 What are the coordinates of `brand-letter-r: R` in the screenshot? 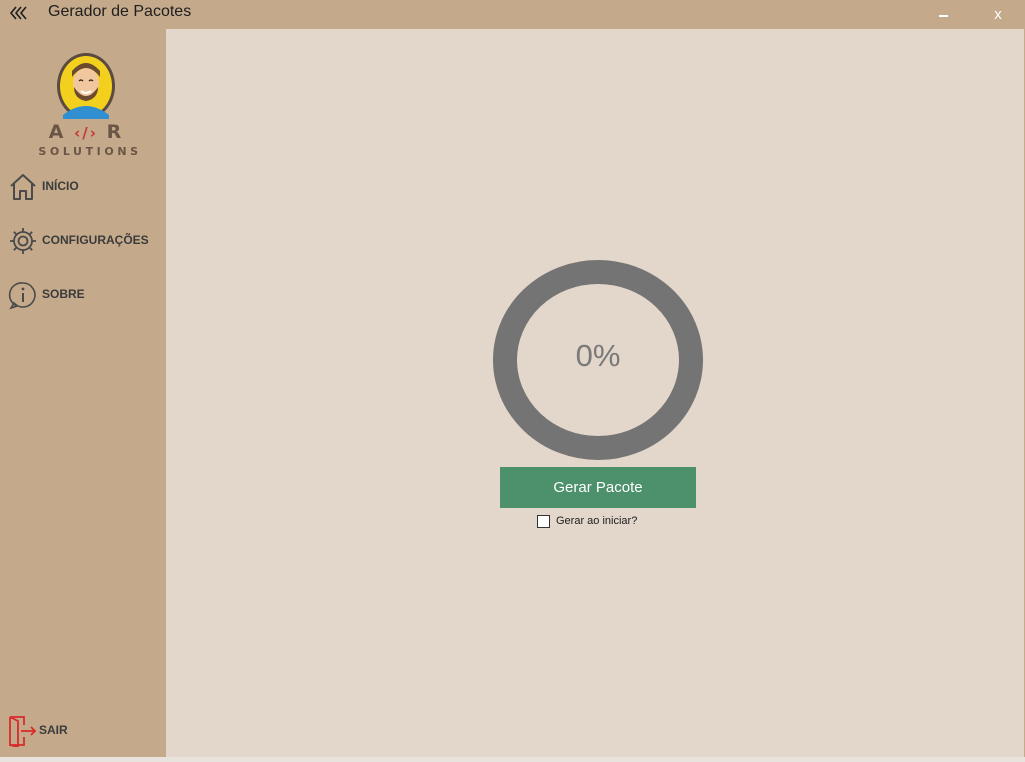 It's located at (115, 132).